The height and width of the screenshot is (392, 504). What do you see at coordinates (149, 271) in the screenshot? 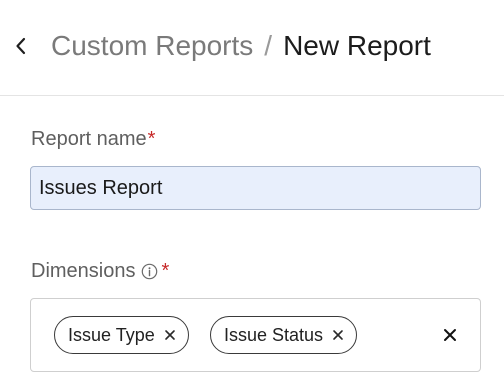
I see `info-icon` at bounding box center [149, 271].